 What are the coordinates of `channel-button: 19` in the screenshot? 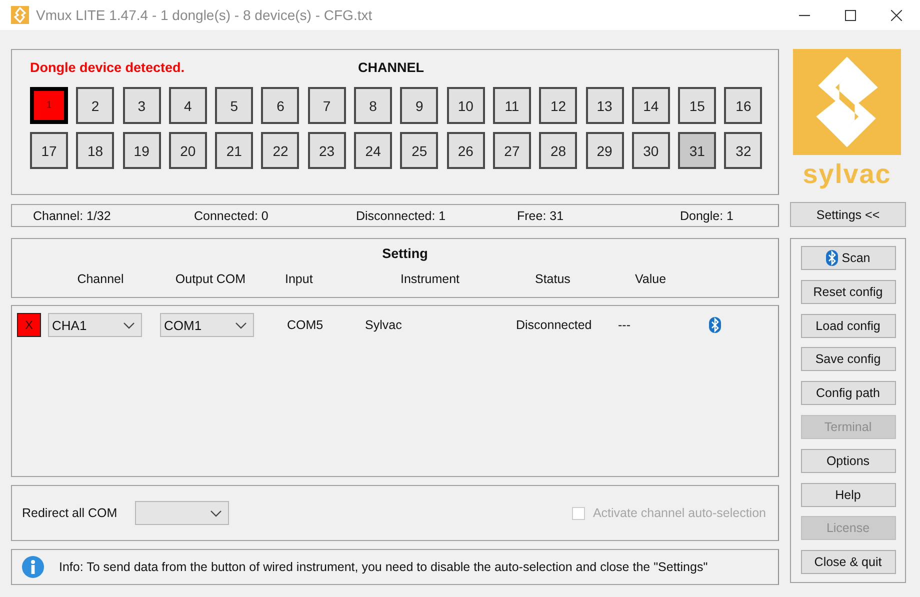 It's located at (141, 150).